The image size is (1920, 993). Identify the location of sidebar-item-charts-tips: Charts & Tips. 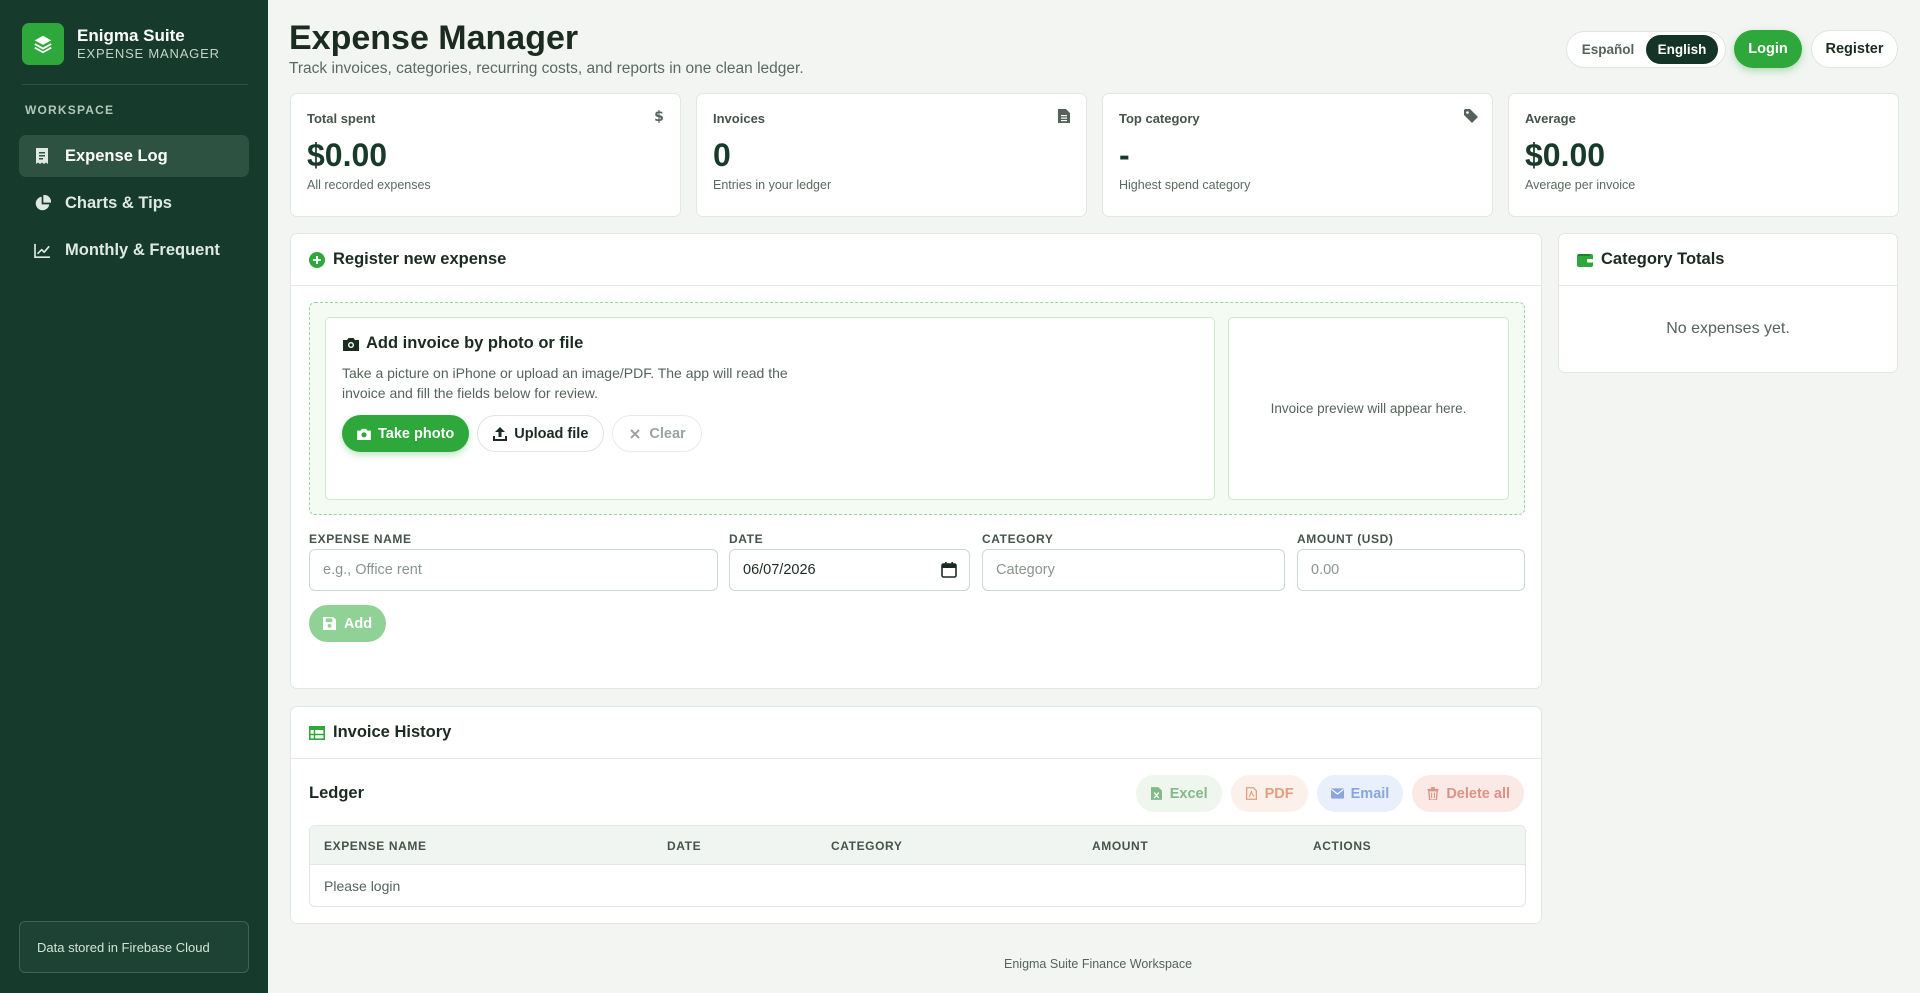
(134, 203).